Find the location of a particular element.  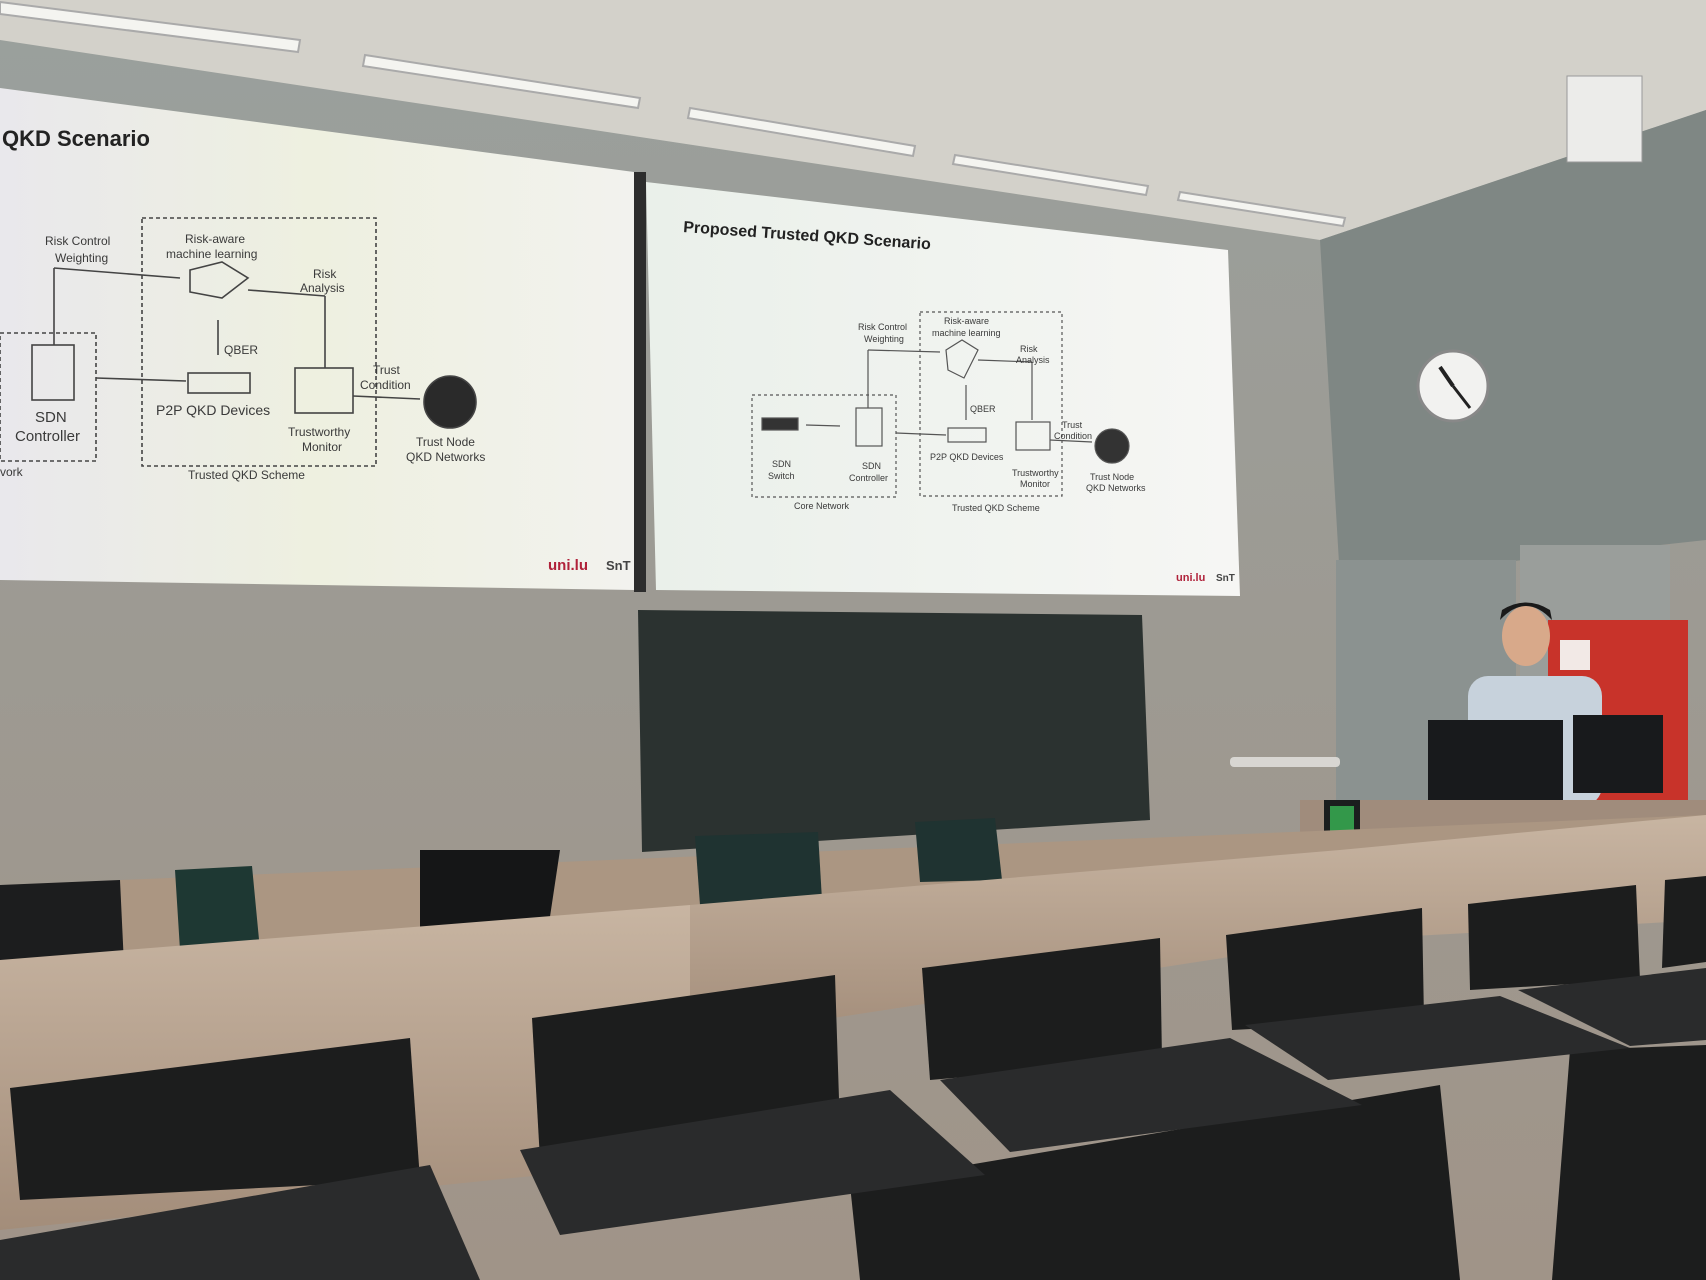

presenter-head is located at coordinates (1526, 636).